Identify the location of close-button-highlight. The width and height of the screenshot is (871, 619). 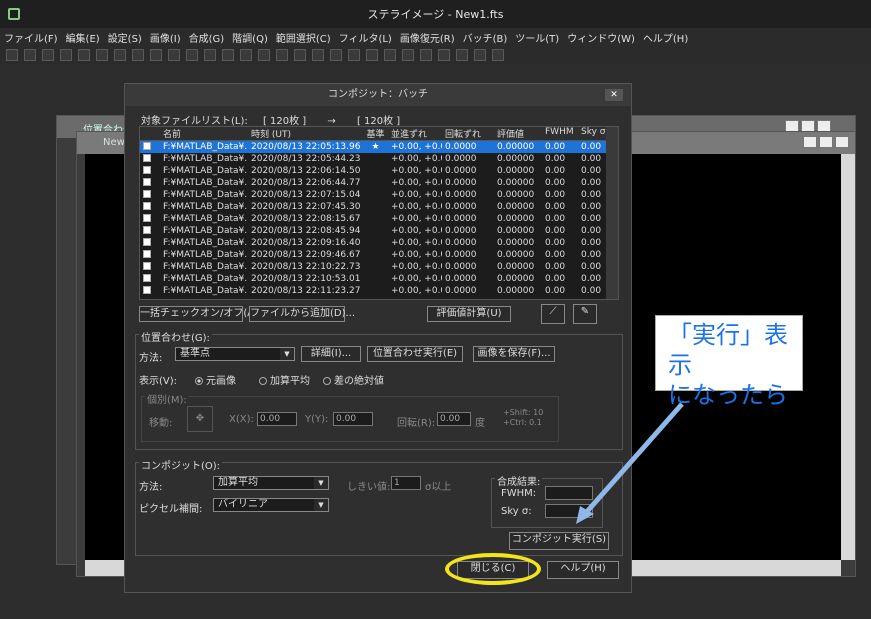
(493, 569).